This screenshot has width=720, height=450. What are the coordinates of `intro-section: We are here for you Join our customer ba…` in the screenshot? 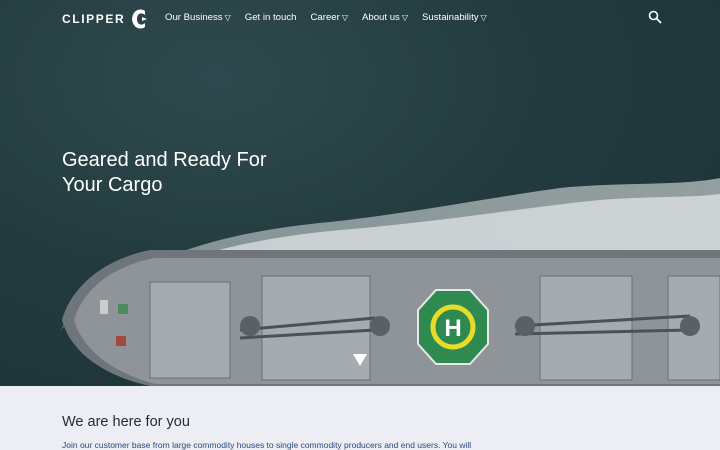 It's located at (360, 418).